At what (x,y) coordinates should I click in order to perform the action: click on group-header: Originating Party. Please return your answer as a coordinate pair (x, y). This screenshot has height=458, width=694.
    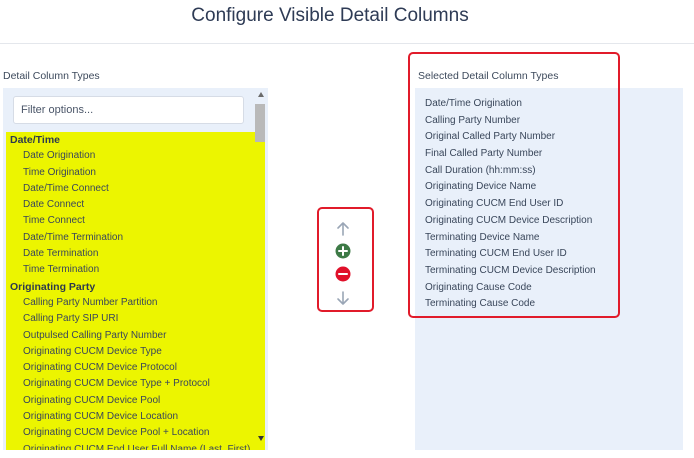
    Looking at the image, I should click on (53, 286).